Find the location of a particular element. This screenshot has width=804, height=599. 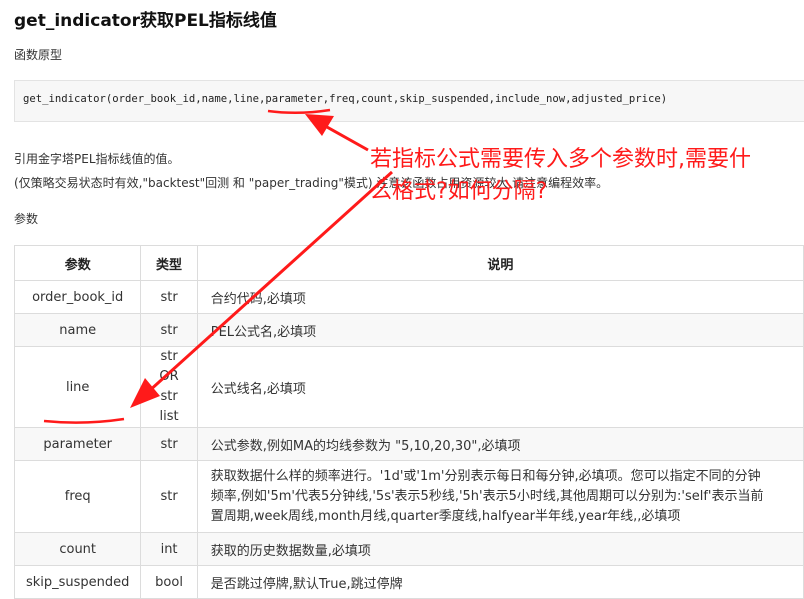

param-desc: 公式线名,必填项 is located at coordinates (500, 387).